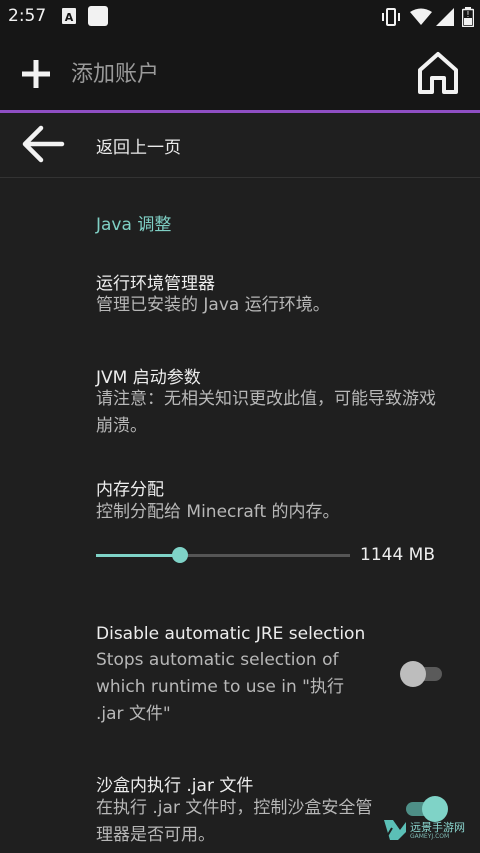  Describe the element at coordinates (438, 75) in the screenshot. I see `home-icon` at that location.